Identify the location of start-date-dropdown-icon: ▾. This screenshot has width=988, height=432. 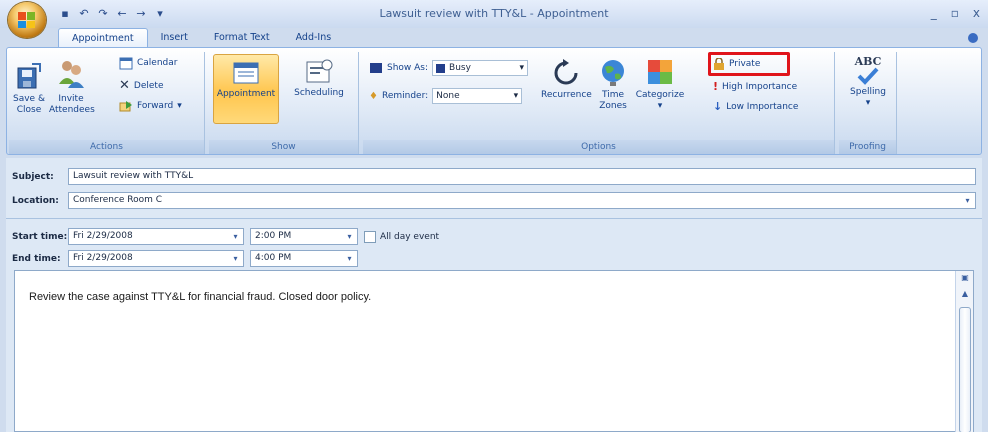
(235, 236).